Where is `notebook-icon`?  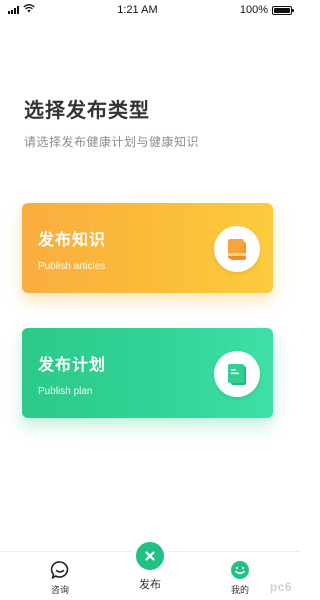
notebook-icon is located at coordinates (237, 374).